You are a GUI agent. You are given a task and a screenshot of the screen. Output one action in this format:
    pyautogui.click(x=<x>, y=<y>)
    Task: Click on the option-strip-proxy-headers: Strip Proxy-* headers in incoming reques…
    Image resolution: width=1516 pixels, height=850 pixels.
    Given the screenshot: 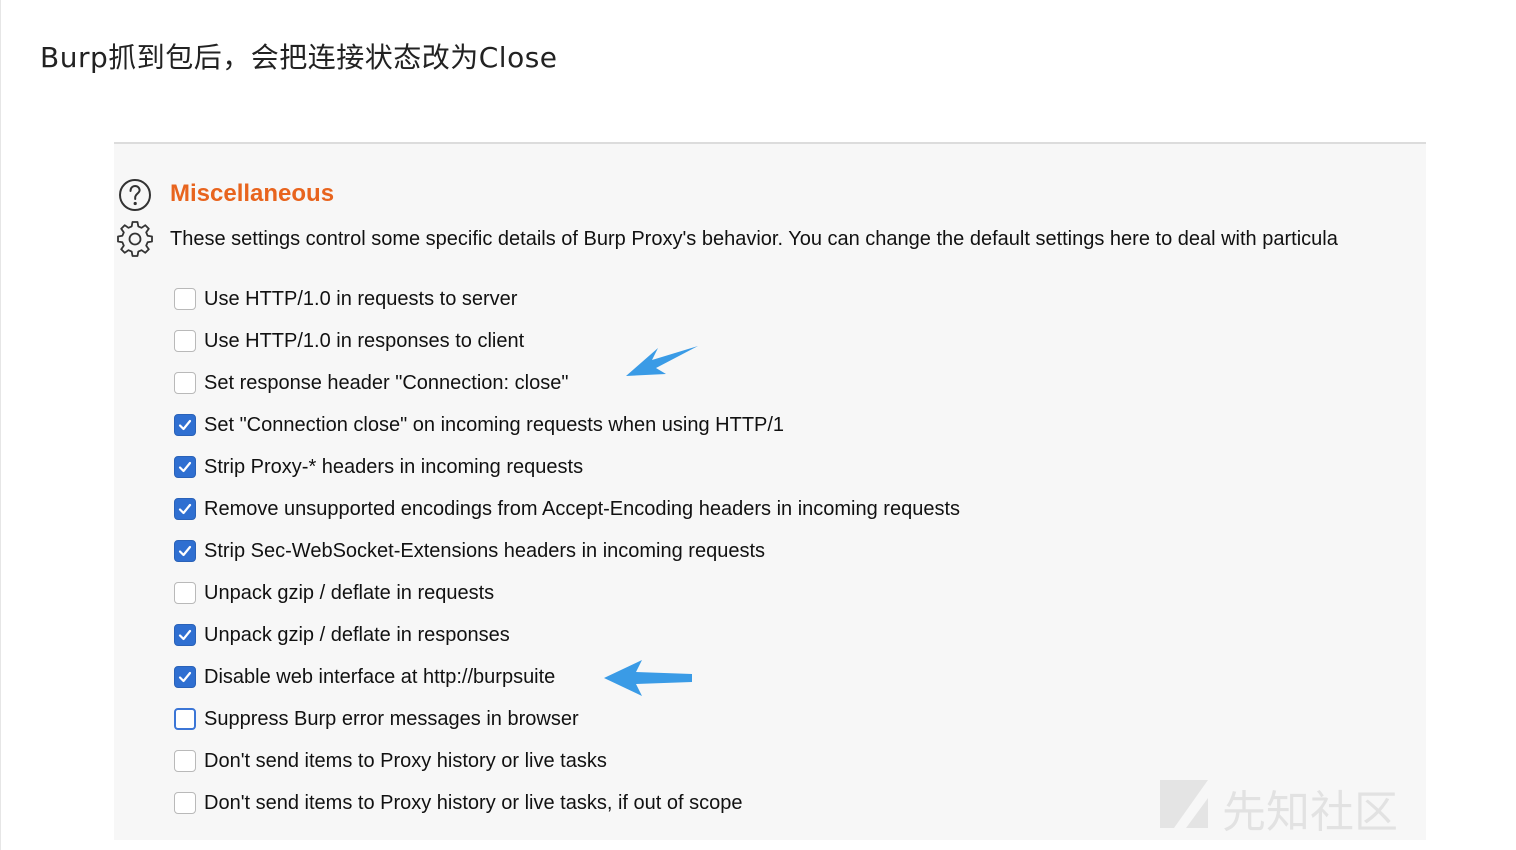 What is the action you would take?
    pyautogui.click(x=567, y=467)
    